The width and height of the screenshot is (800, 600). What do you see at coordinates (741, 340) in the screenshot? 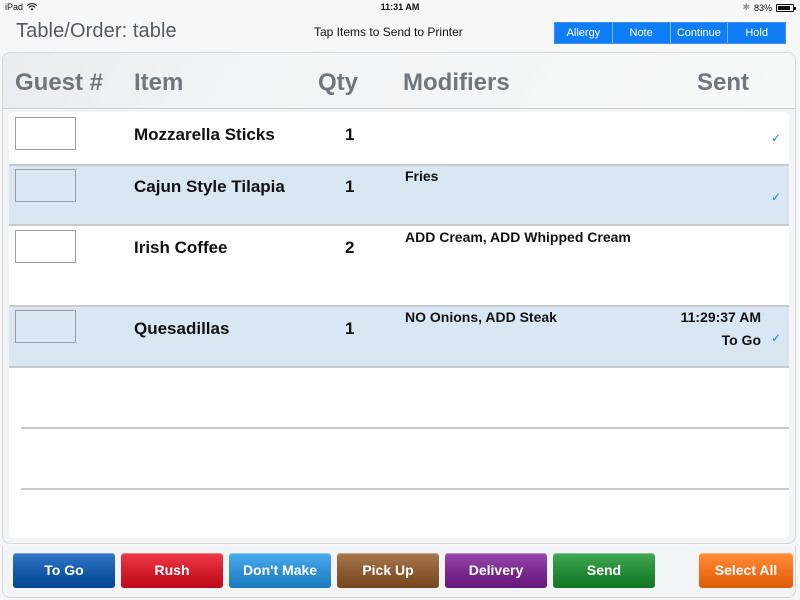
I see `sent-note: To Go` at bounding box center [741, 340].